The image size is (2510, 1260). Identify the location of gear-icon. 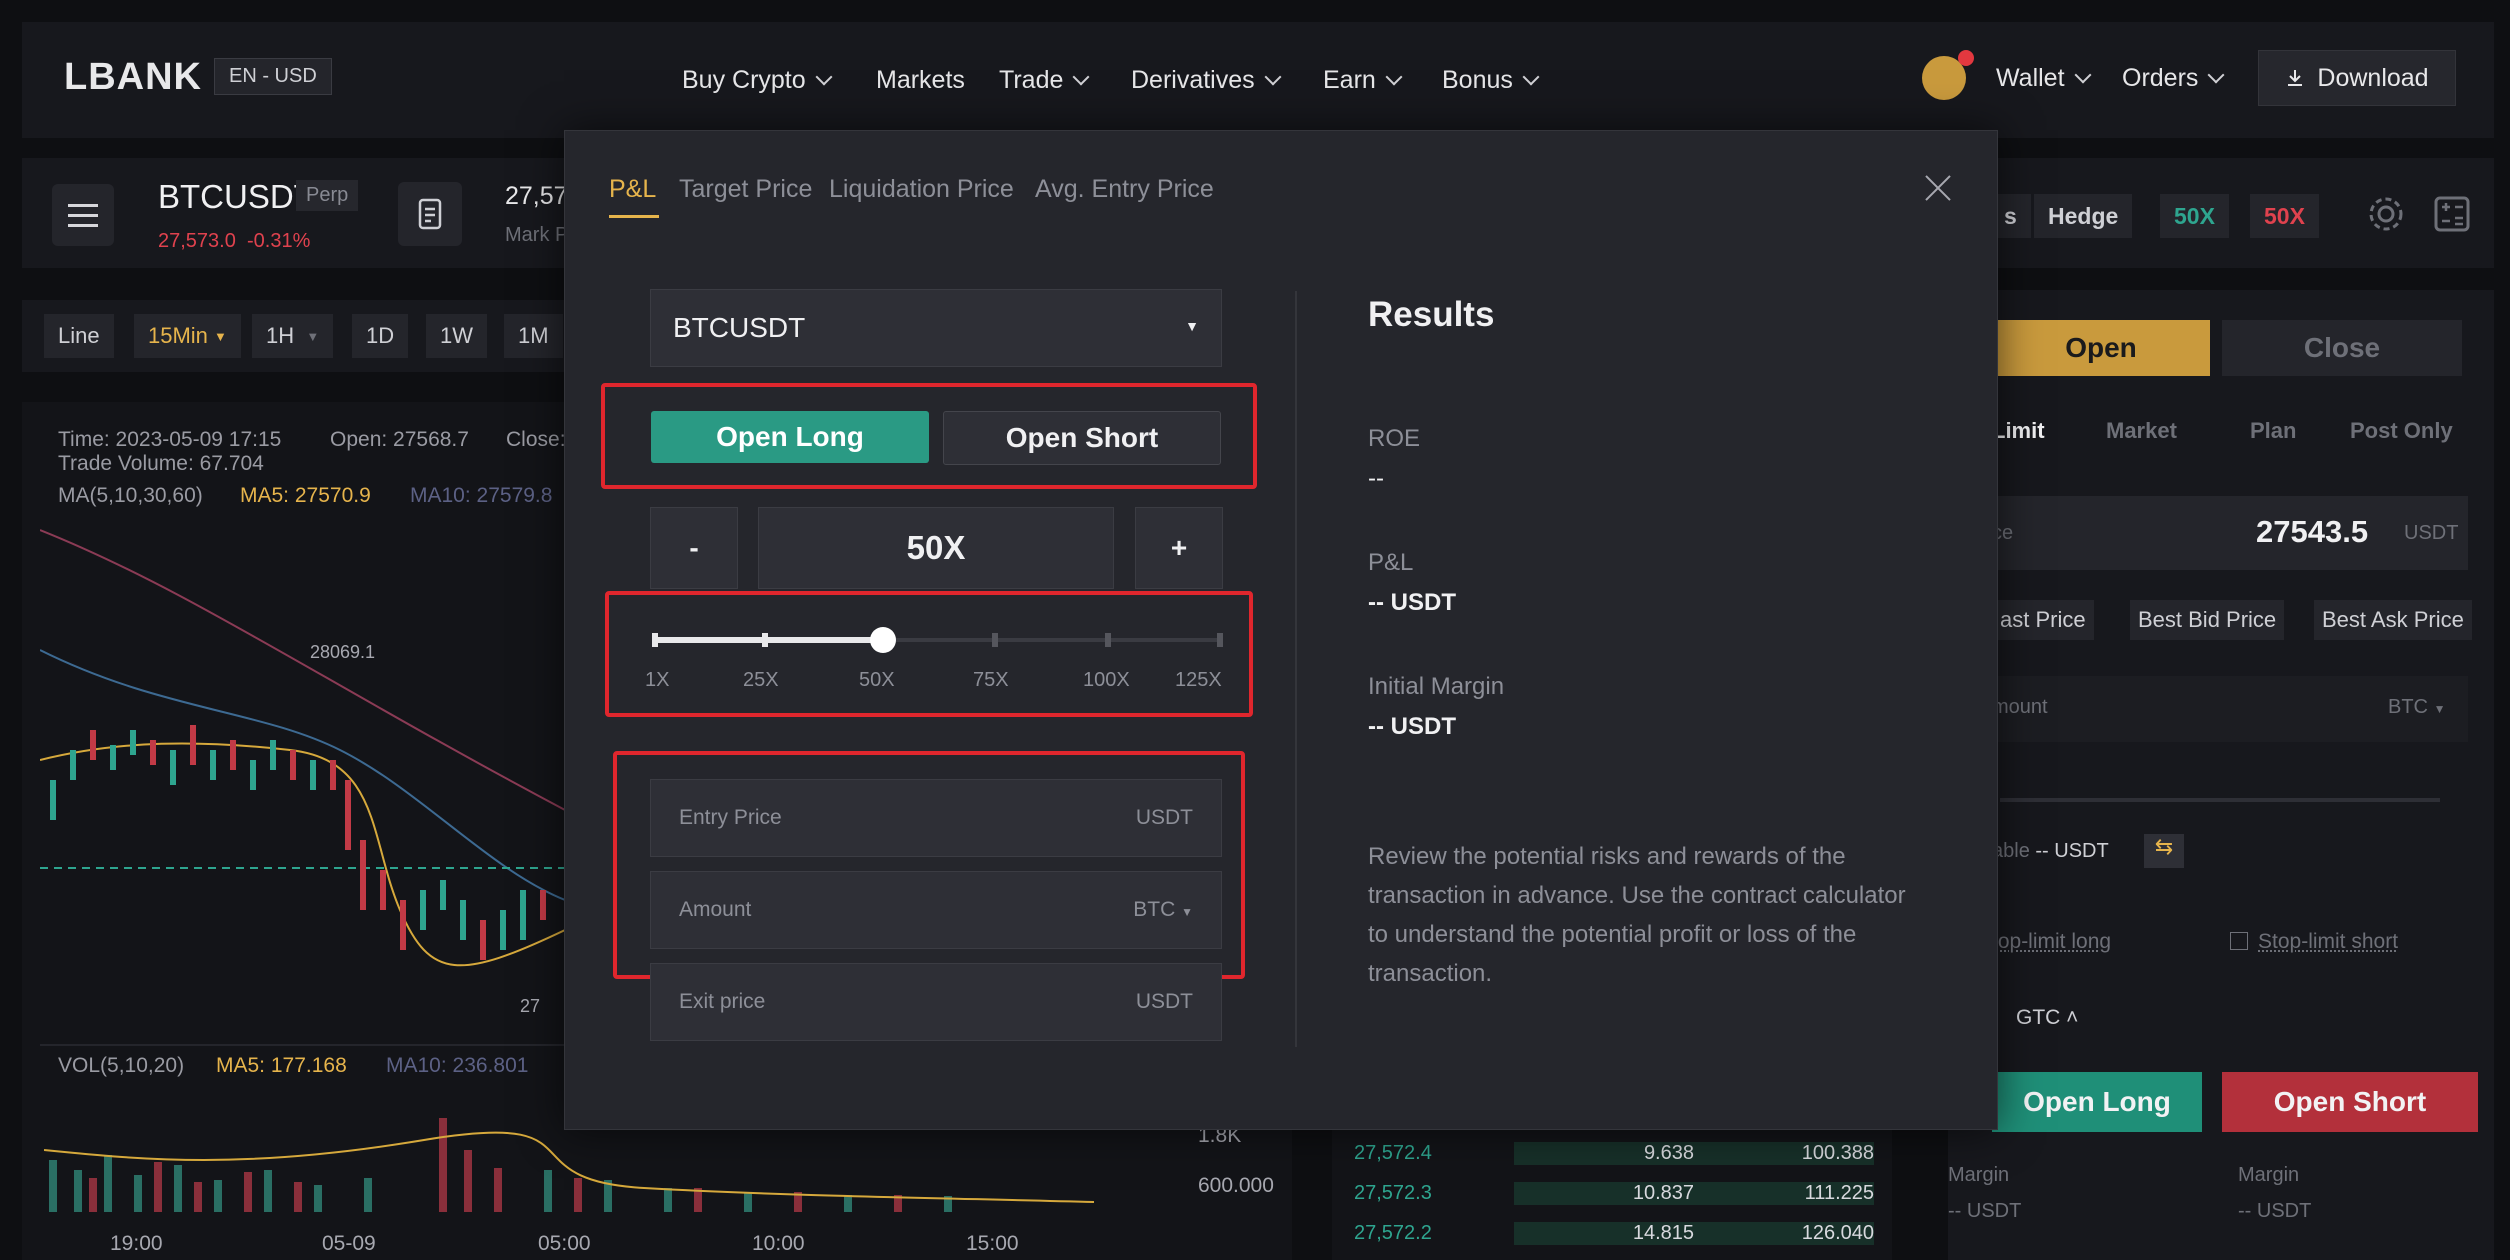
(2386, 214).